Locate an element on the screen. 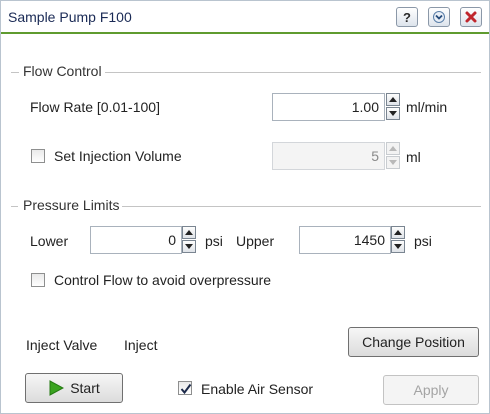 The height and width of the screenshot is (414, 490). lower-pressure-up-button is located at coordinates (189, 232).